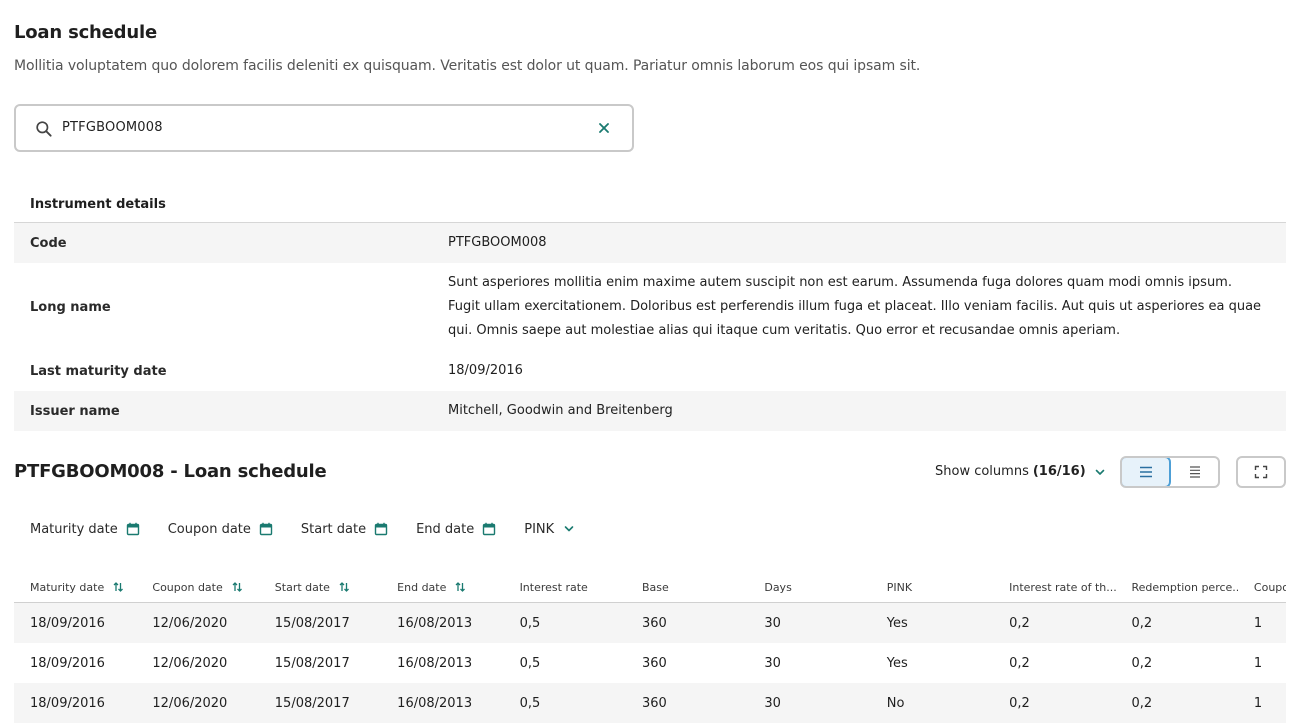 The image size is (1306, 728). Describe the element at coordinates (687, 587) in the screenshot. I see `column-header-base: Base` at that location.